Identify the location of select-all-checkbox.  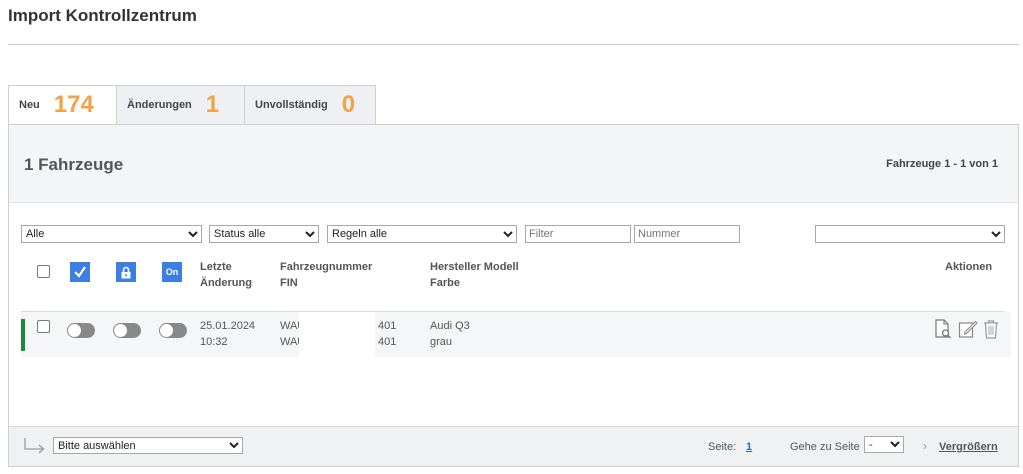
(43, 271).